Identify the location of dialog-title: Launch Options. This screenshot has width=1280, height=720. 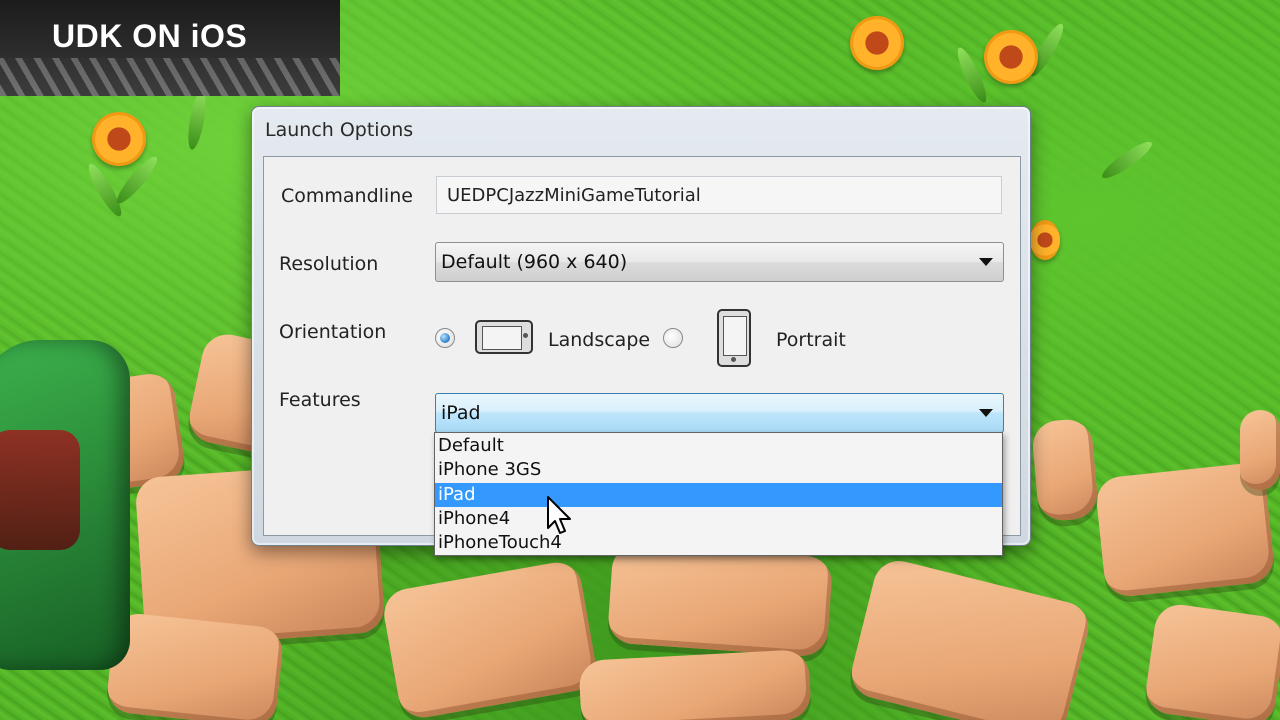
(339, 130).